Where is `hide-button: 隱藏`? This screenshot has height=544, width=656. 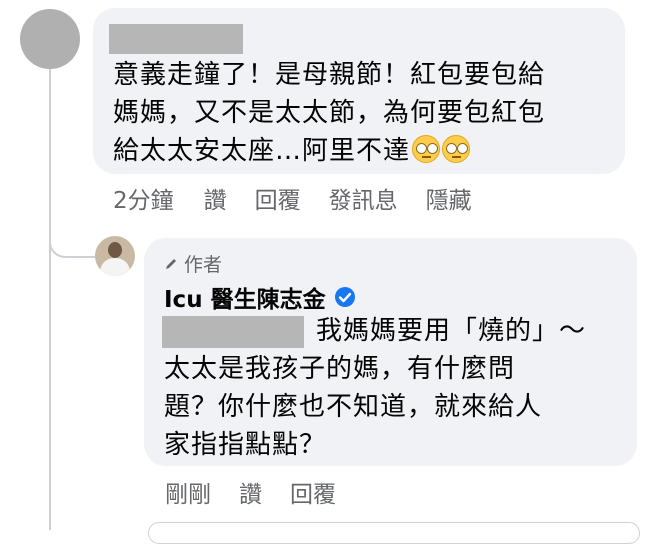 hide-button: 隱藏 is located at coordinates (449, 198).